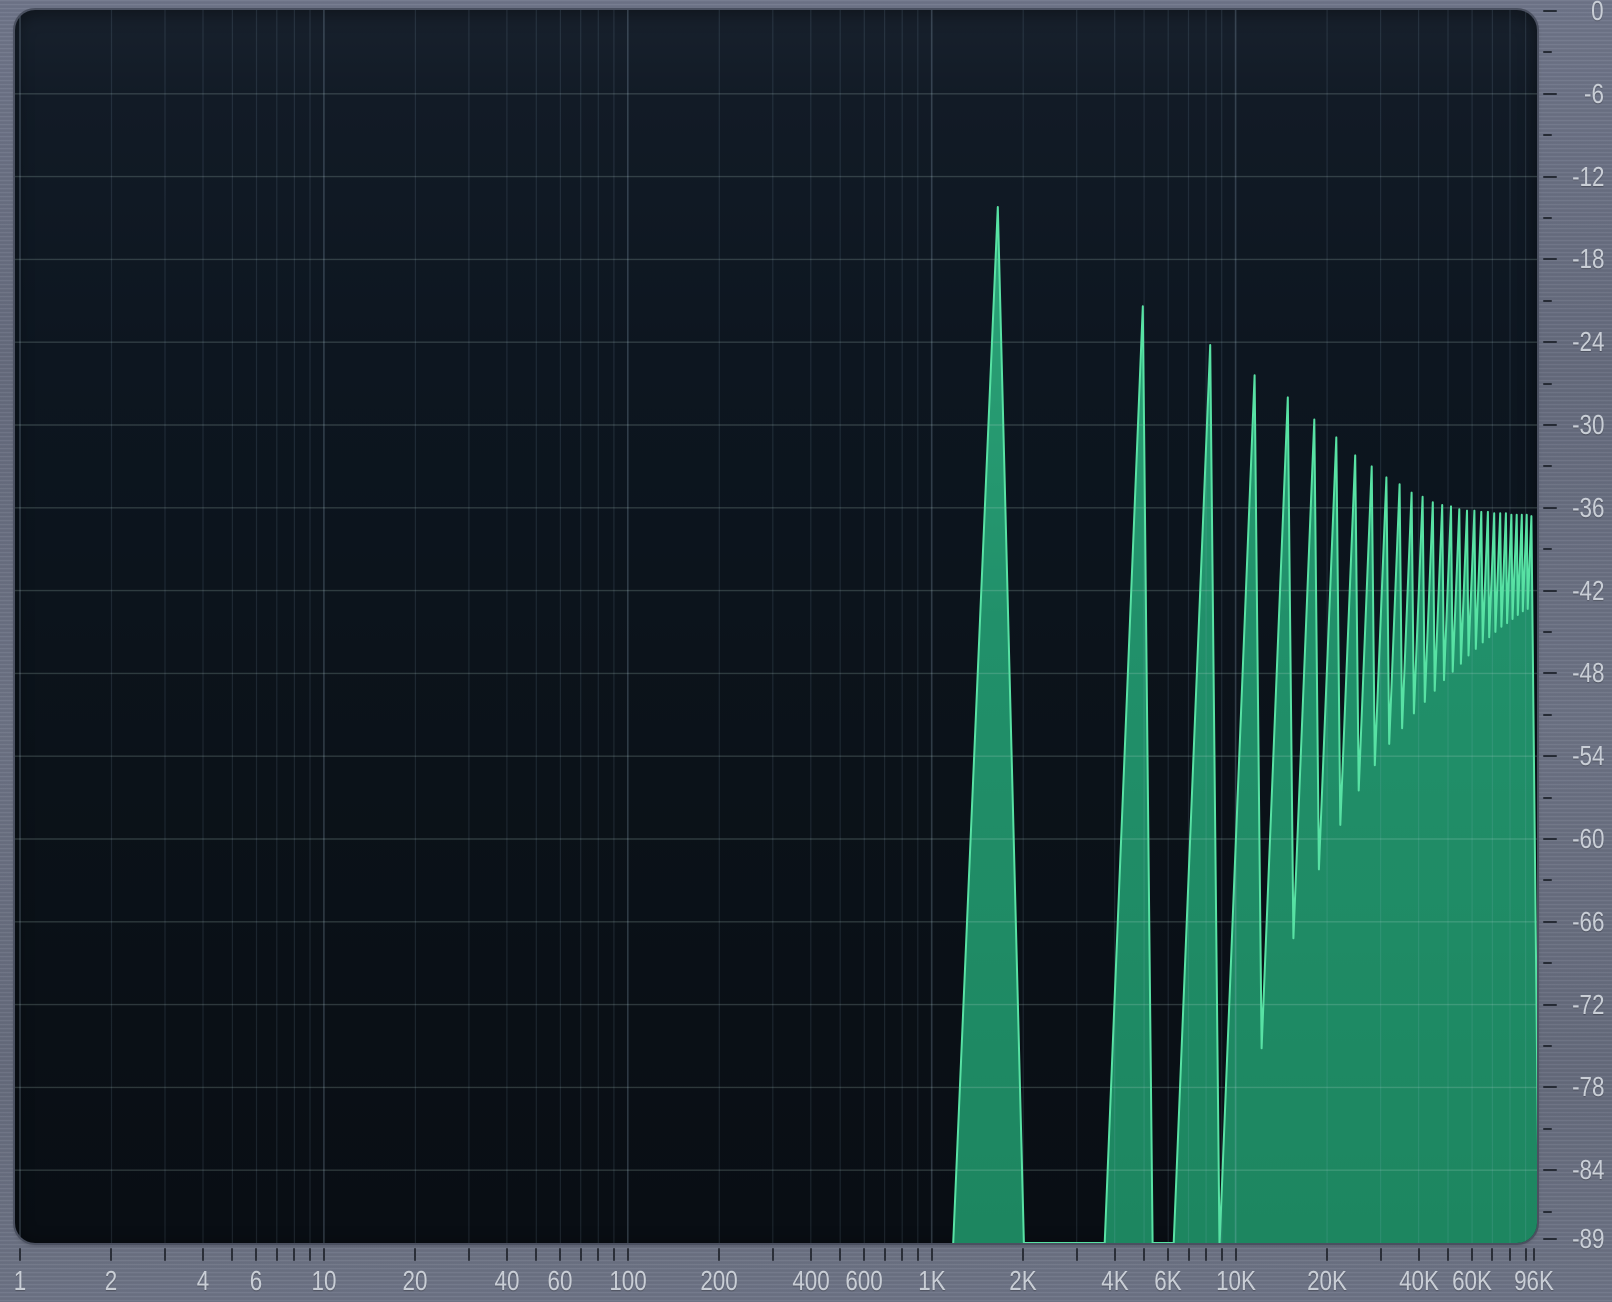  What do you see at coordinates (1587, 921) in the screenshot?
I see `db-axis-label: -66` at bounding box center [1587, 921].